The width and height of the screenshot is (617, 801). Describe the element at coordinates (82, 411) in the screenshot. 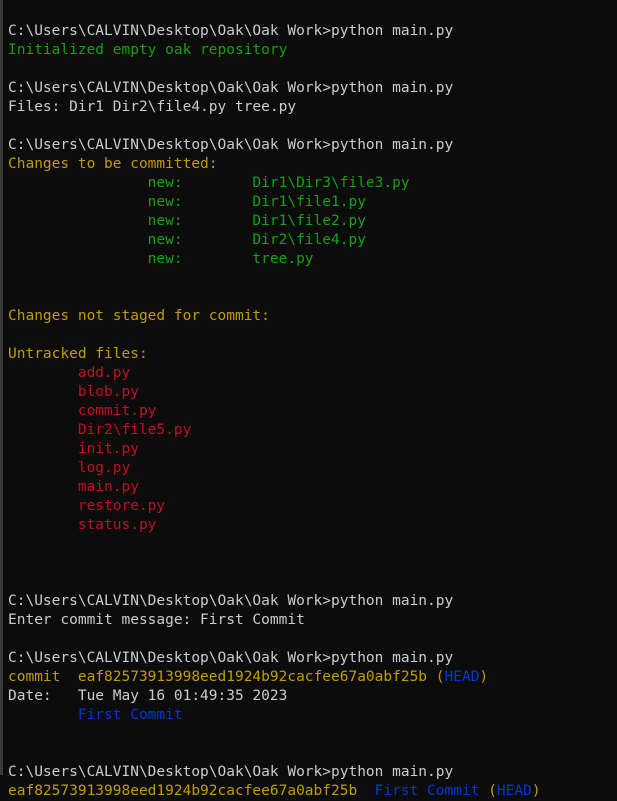

I see `terminal-text-untracked-3-0: commit.py` at that location.